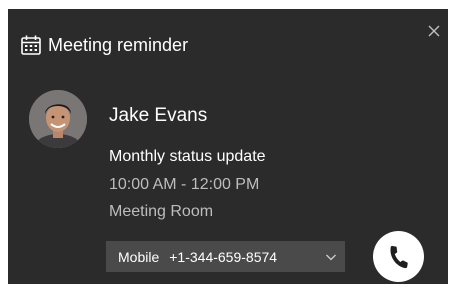 Image resolution: width=450 pixels, height=292 pixels. I want to click on call-button, so click(398, 256).